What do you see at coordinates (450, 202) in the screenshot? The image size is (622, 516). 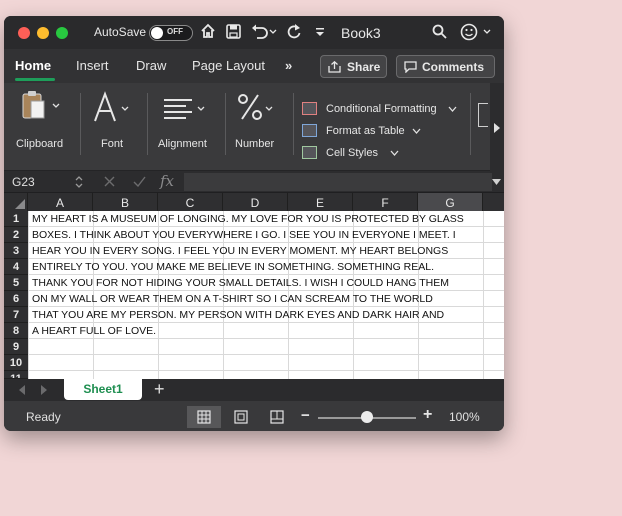 I see `column-header-g: G` at bounding box center [450, 202].